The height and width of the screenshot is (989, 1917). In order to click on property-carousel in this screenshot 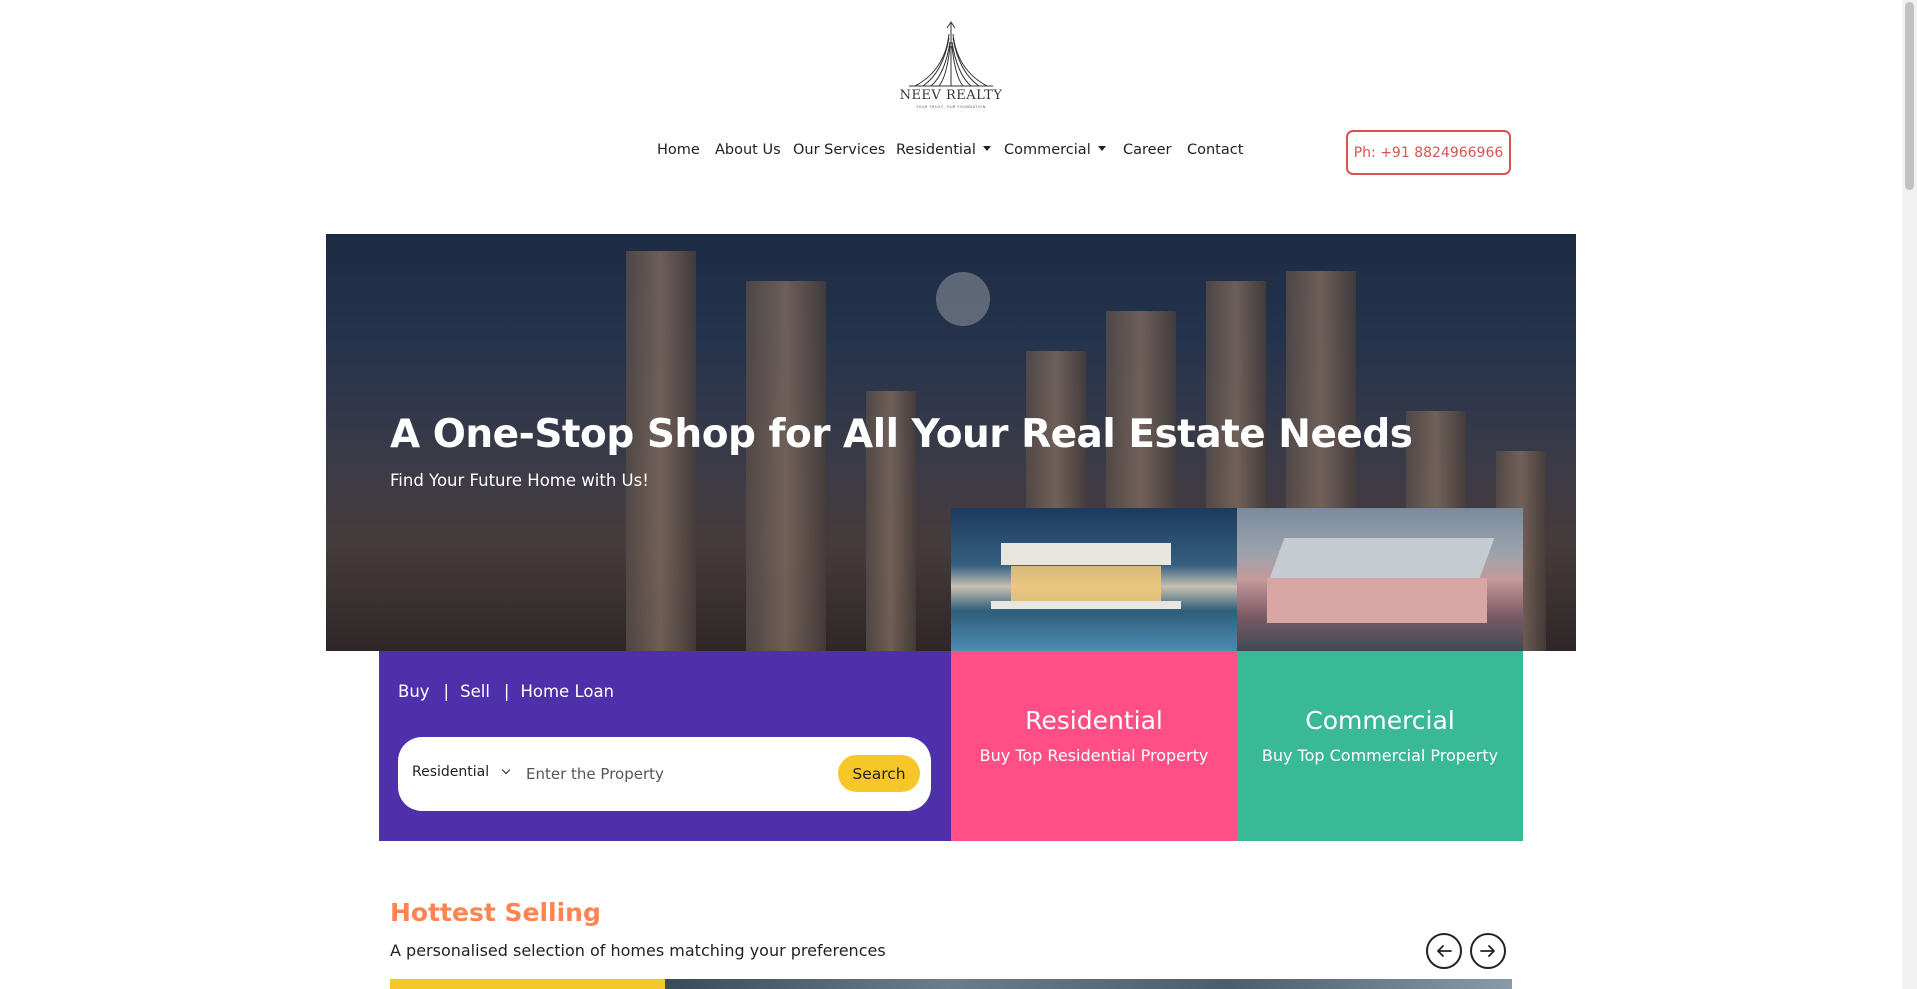, I will do `click(951, 984)`.